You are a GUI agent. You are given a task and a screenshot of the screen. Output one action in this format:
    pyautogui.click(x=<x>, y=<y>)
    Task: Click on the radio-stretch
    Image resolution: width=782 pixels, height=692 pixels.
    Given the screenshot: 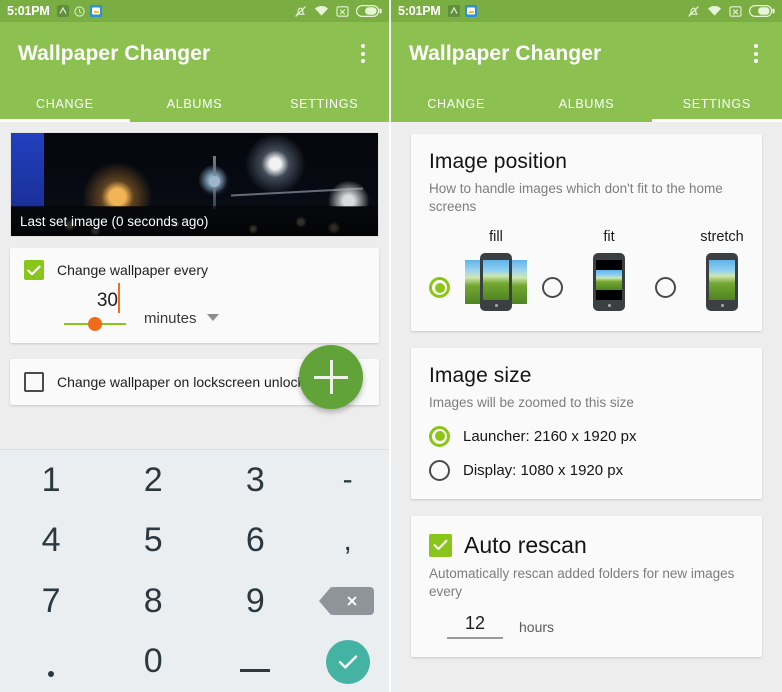 What is the action you would take?
    pyautogui.click(x=665, y=288)
    